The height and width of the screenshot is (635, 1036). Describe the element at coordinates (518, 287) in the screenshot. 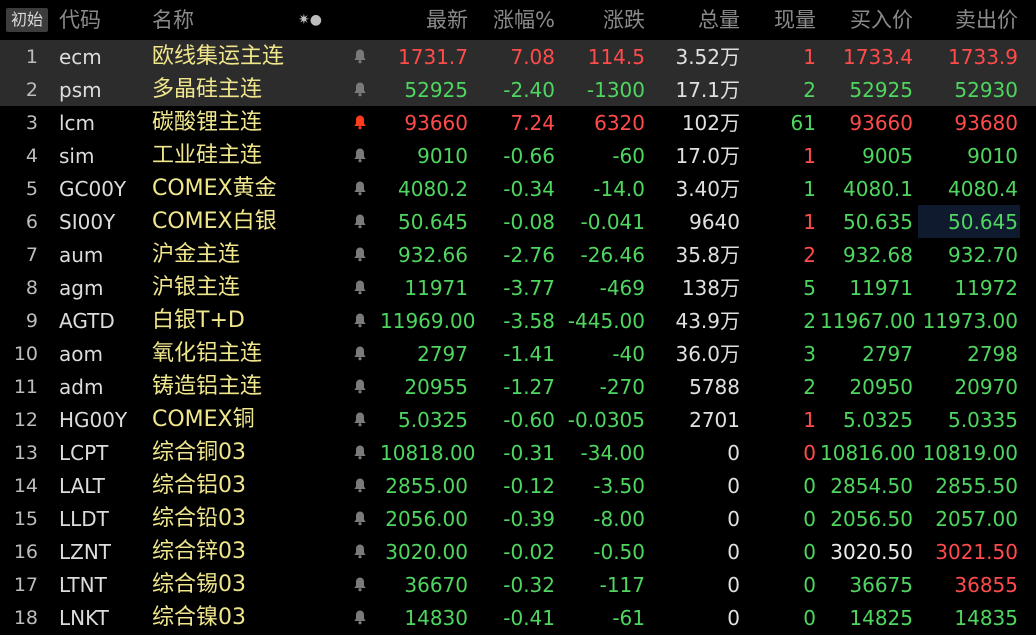

I see `table-row: 8 agm 沪银主连 11971 -3.77 -469 138万 5 11971 11972` at that location.